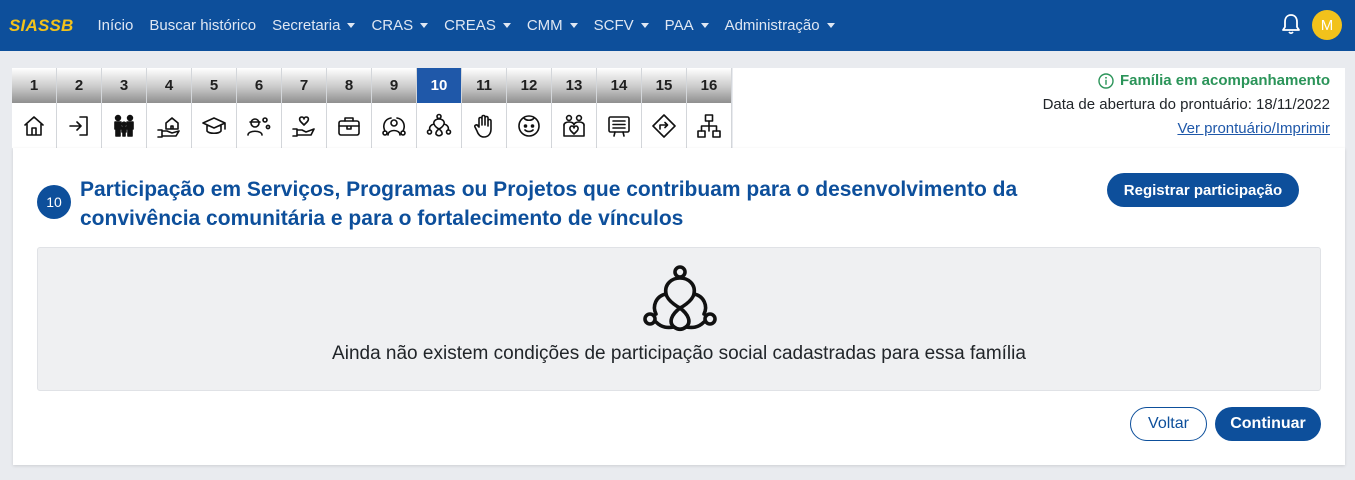 The image size is (1355, 480). I want to click on step-tab-16: 16, so click(709, 108).